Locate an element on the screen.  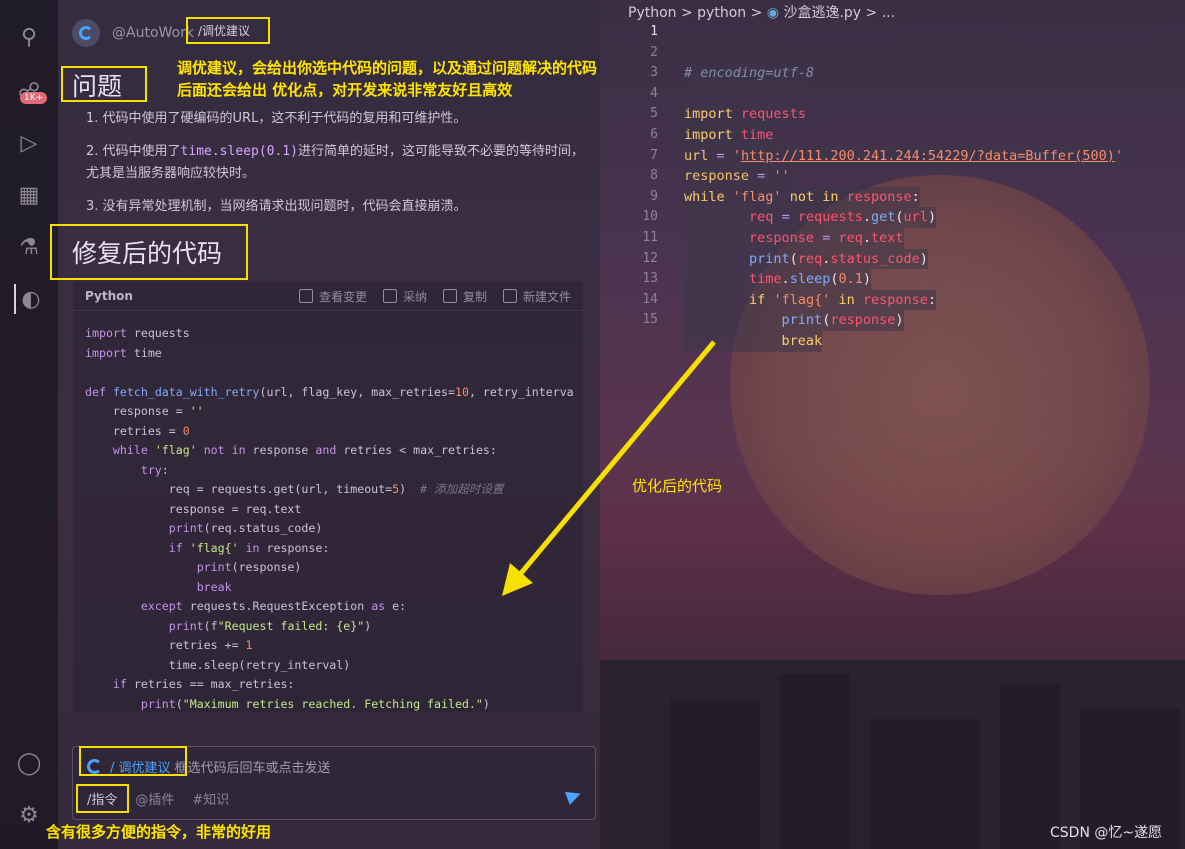
annotation-arrow-label: 优化后的代码 is located at coordinates (677, 486).